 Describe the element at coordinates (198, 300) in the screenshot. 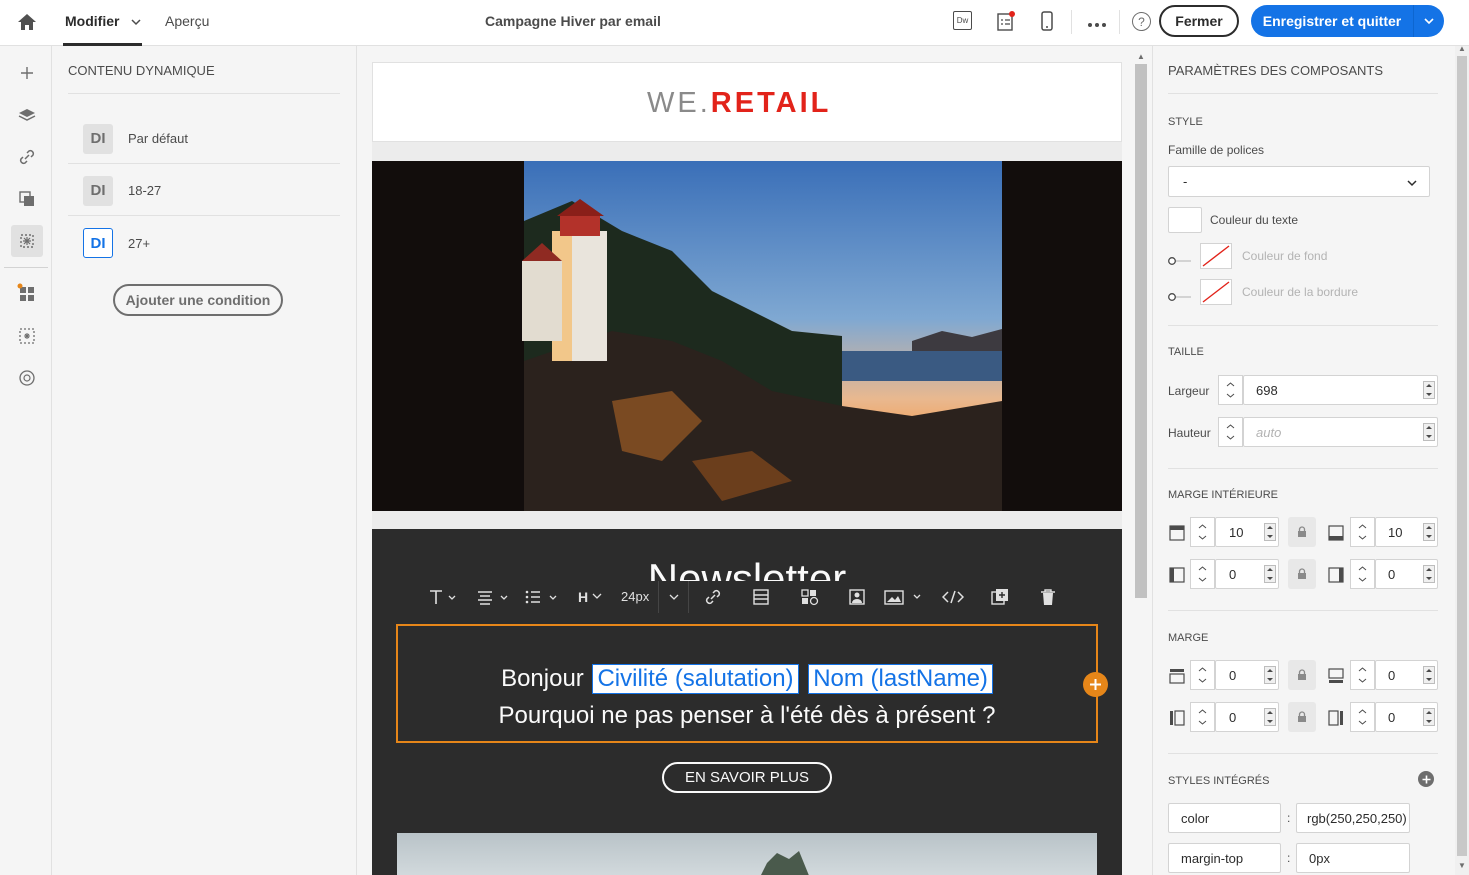

I see `add-condition-button: Ajouter une condition` at that location.